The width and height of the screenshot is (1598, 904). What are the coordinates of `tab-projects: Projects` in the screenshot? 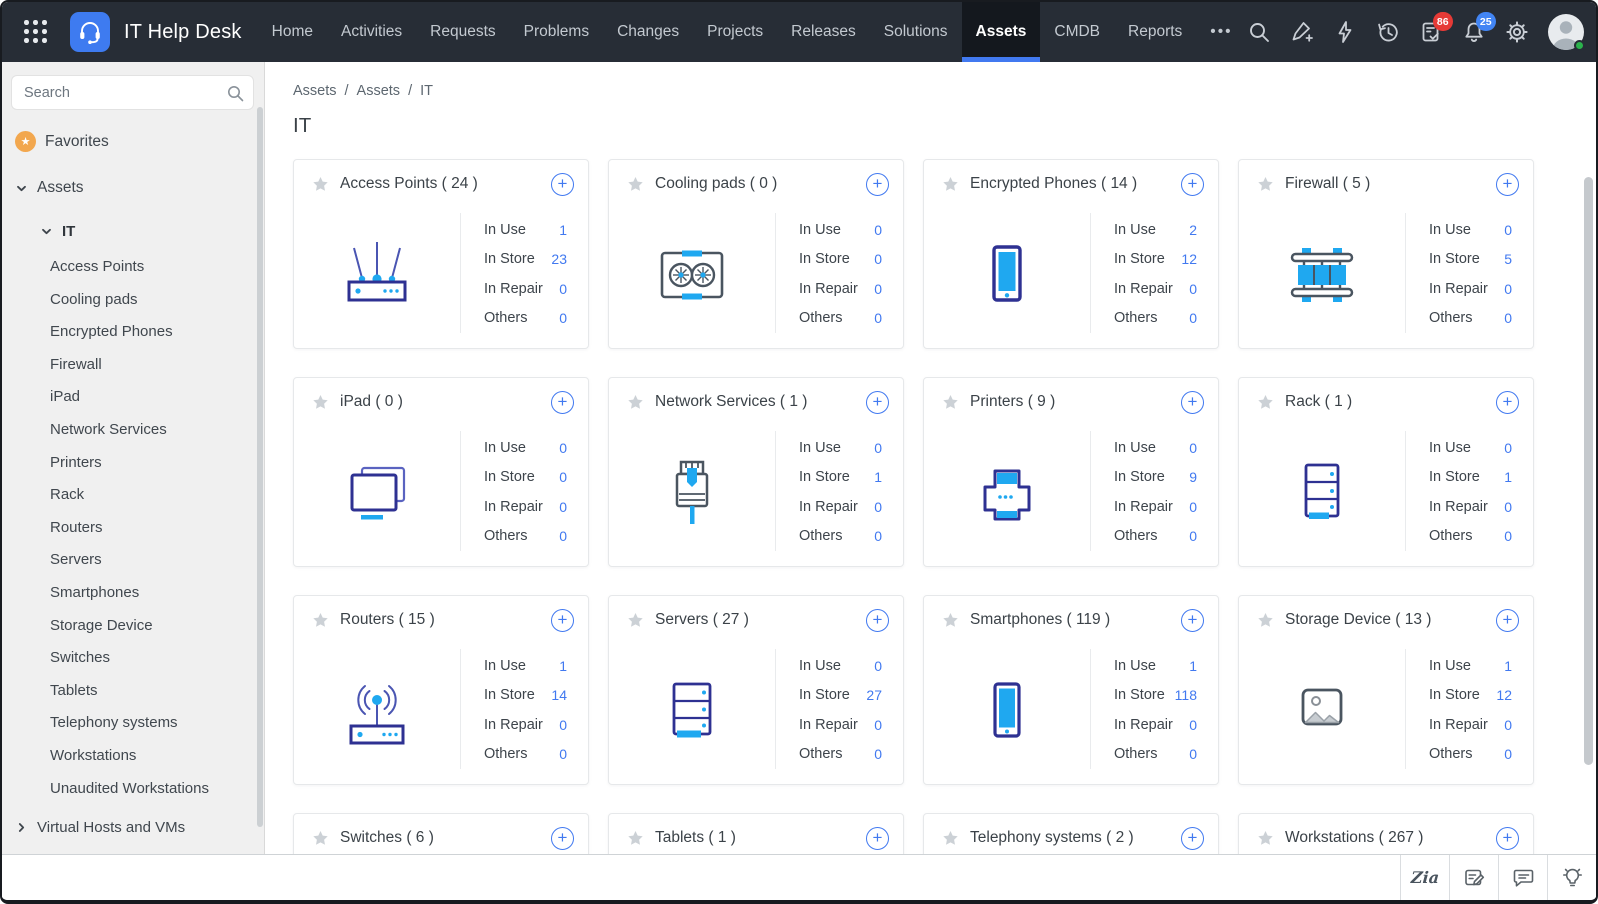 It's located at (735, 32).